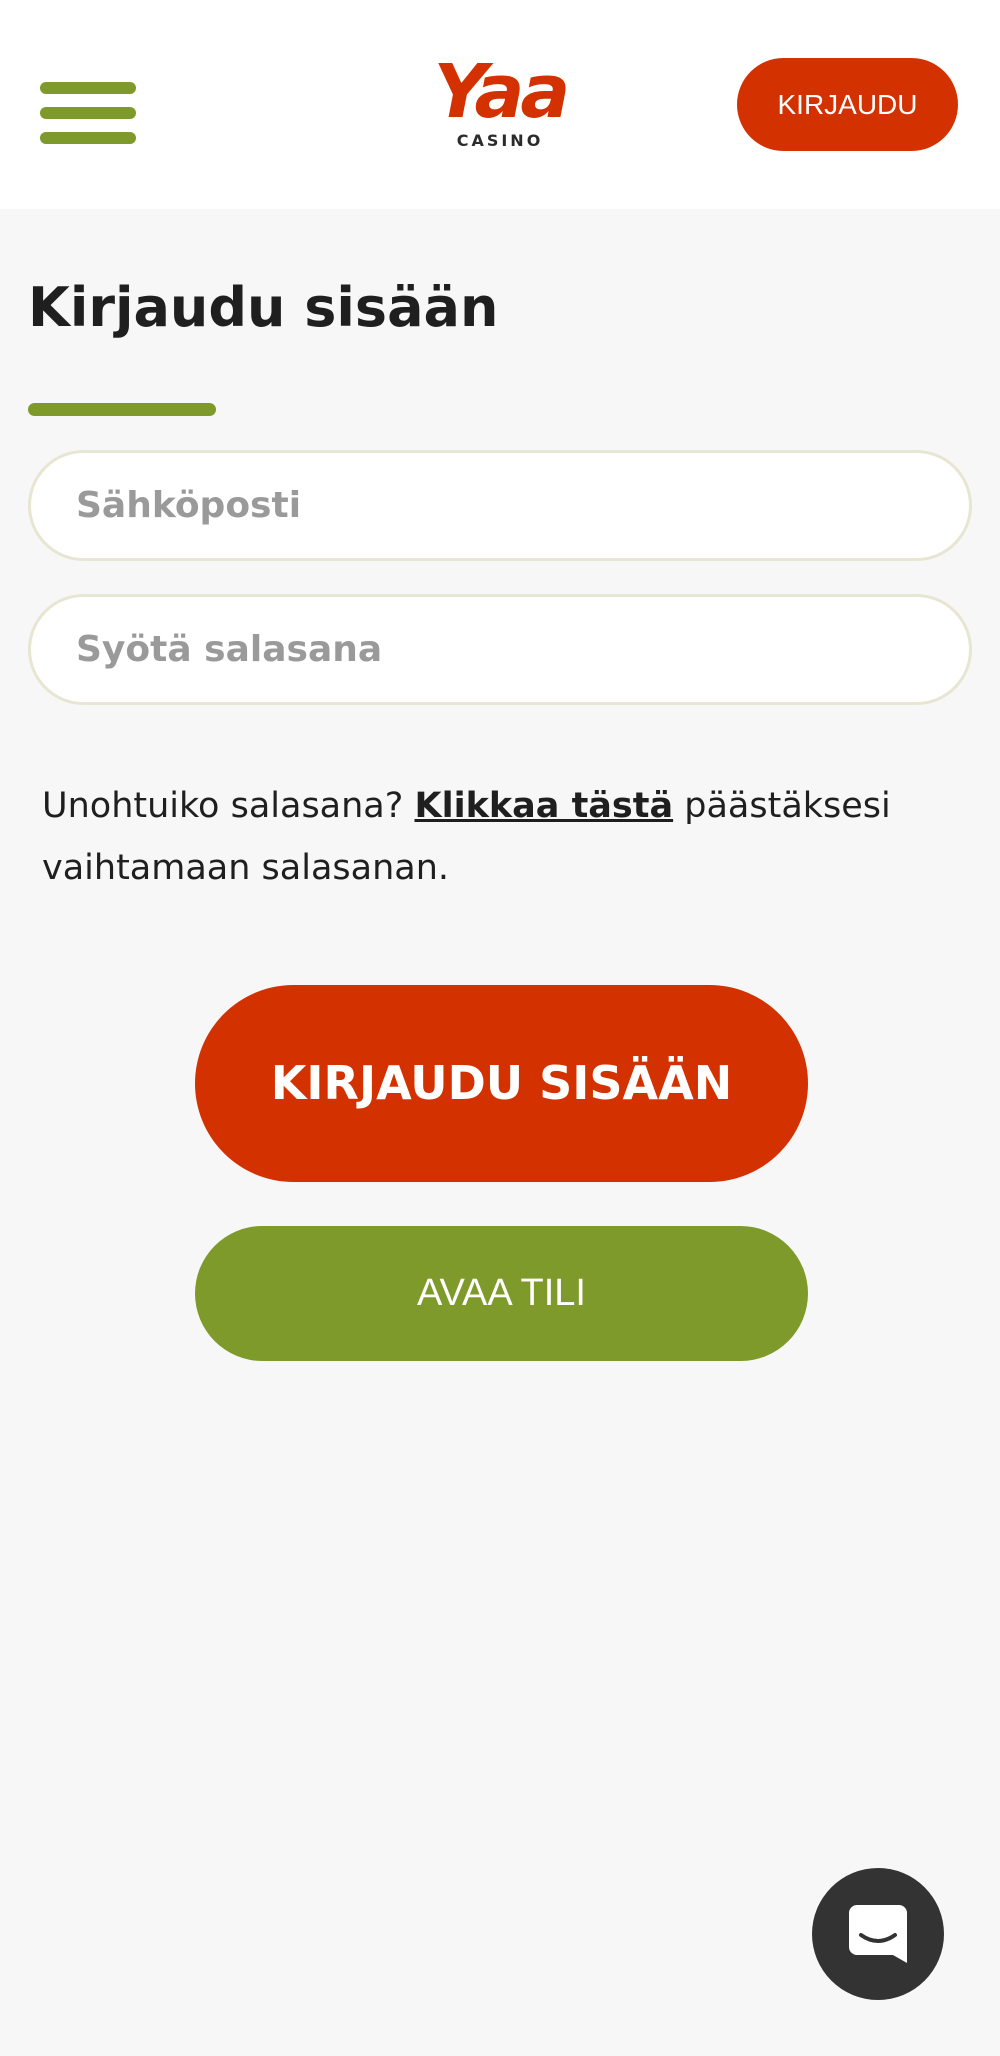  I want to click on forgot-password-link: Klikkaa tästä, so click(543, 806).